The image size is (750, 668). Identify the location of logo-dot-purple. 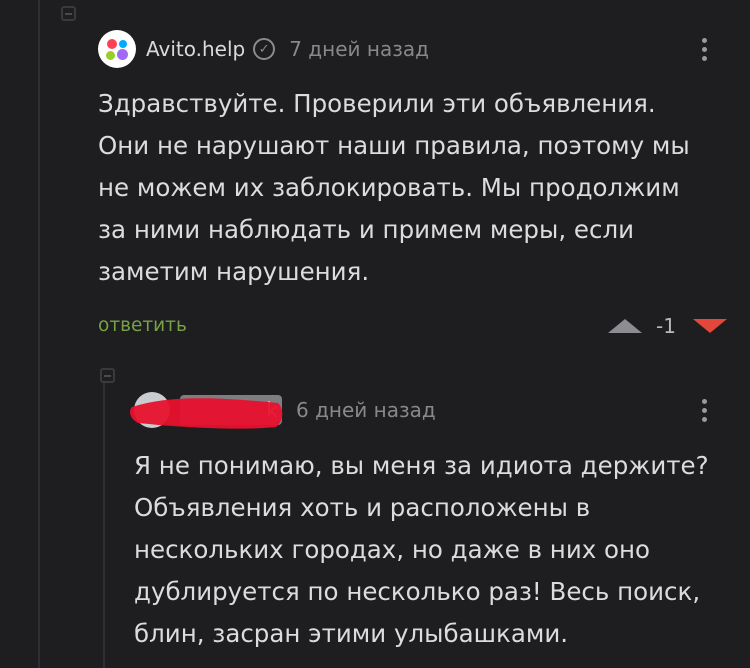
(122, 54).